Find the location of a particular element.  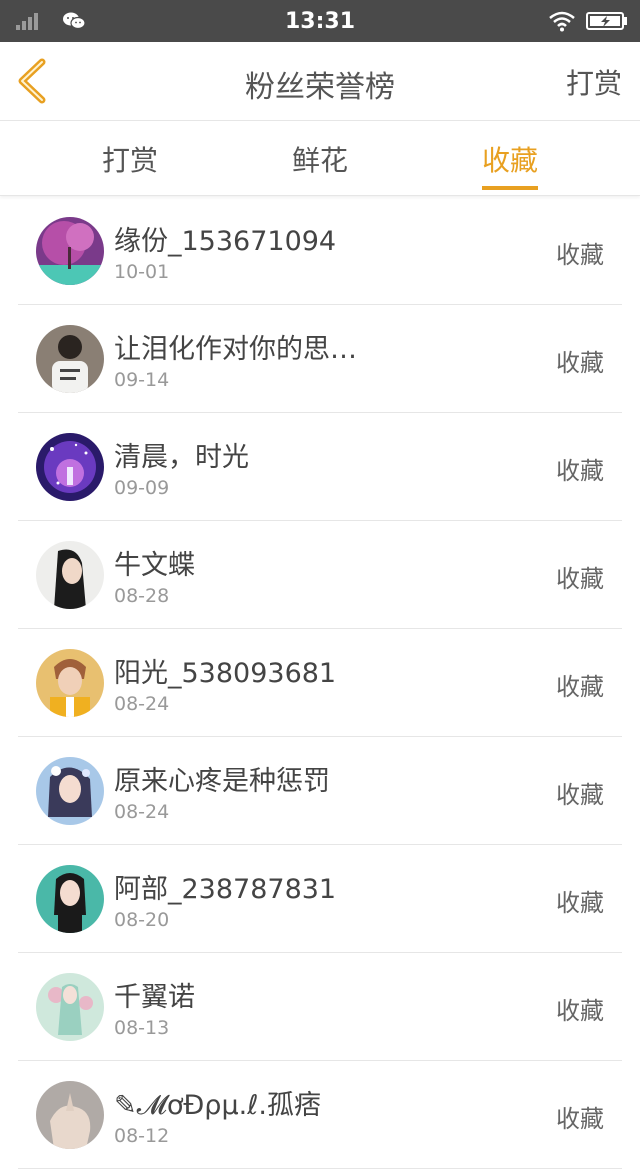

tab-reward: 打赏 is located at coordinates (130, 159).